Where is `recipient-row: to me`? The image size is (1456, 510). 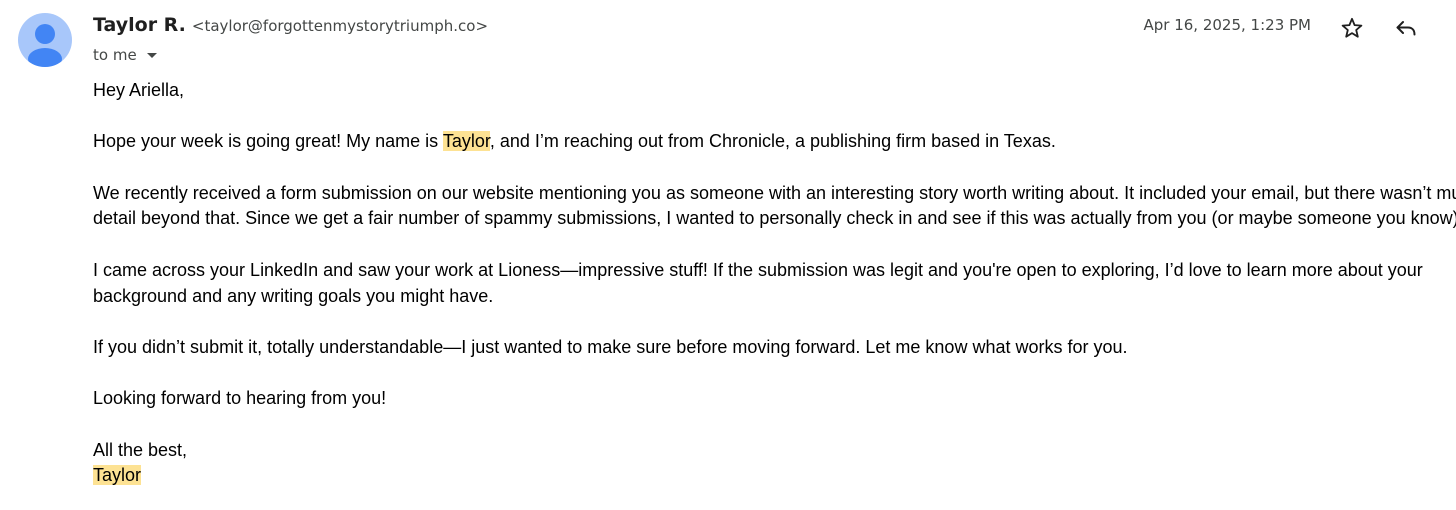 recipient-row: to me is located at coordinates (125, 55).